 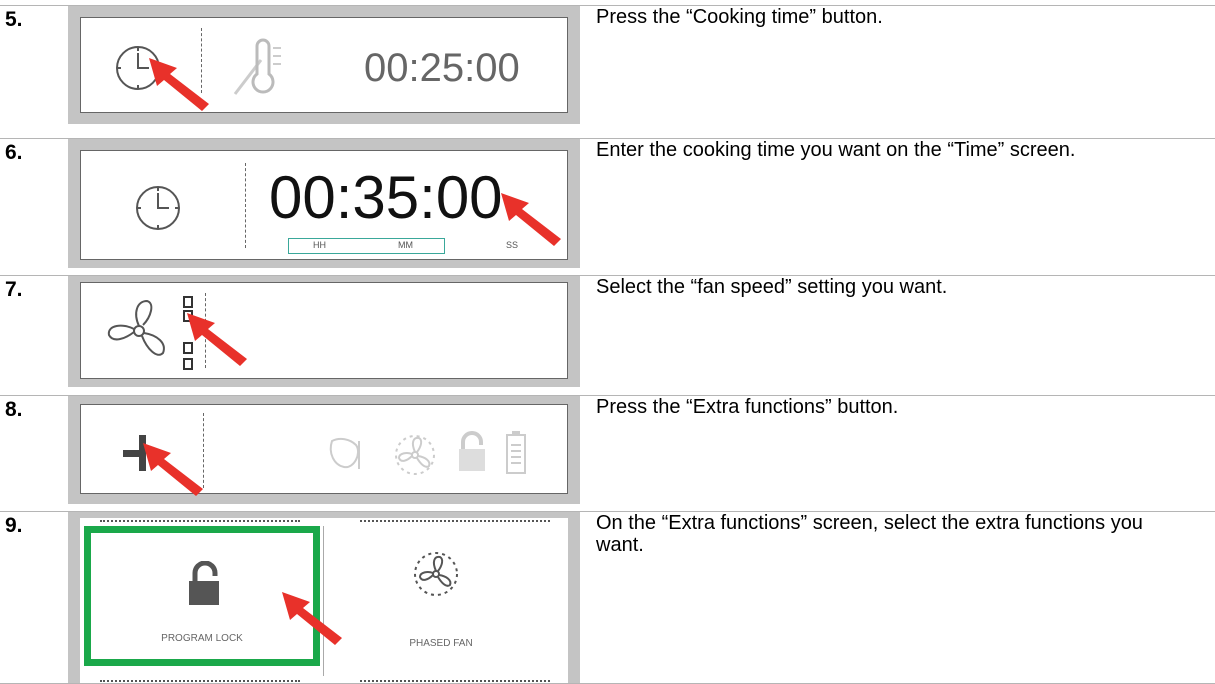 I want to click on display-panel: 00:35:00 HH MM SS, so click(x=324, y=205).